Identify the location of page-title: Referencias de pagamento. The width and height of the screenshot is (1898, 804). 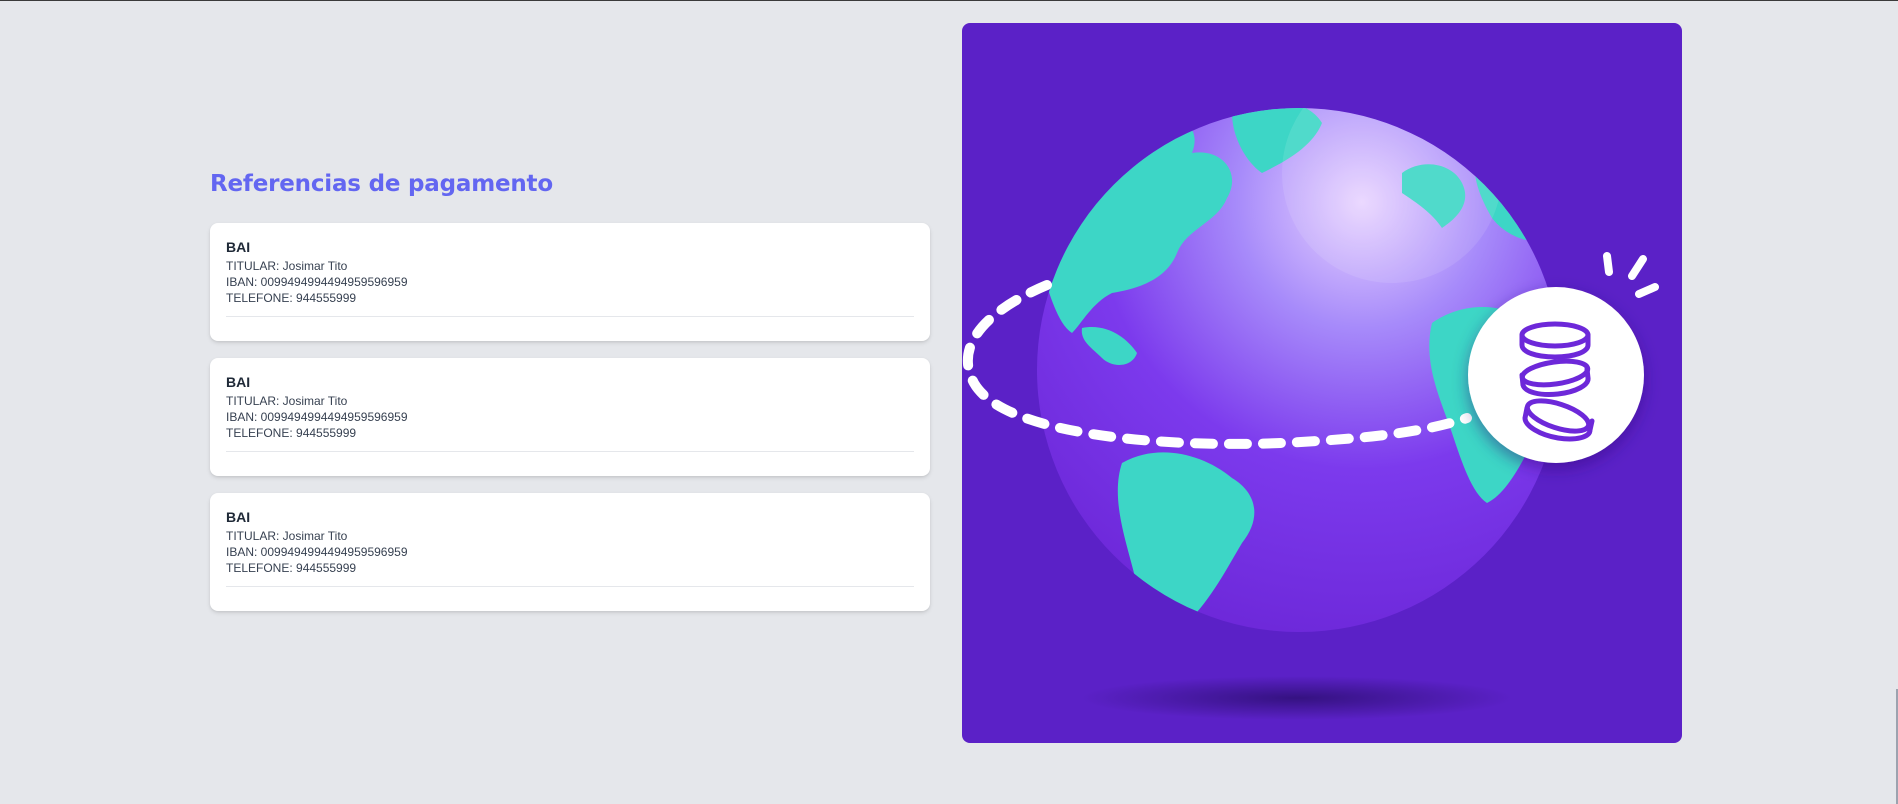
(381, 184).